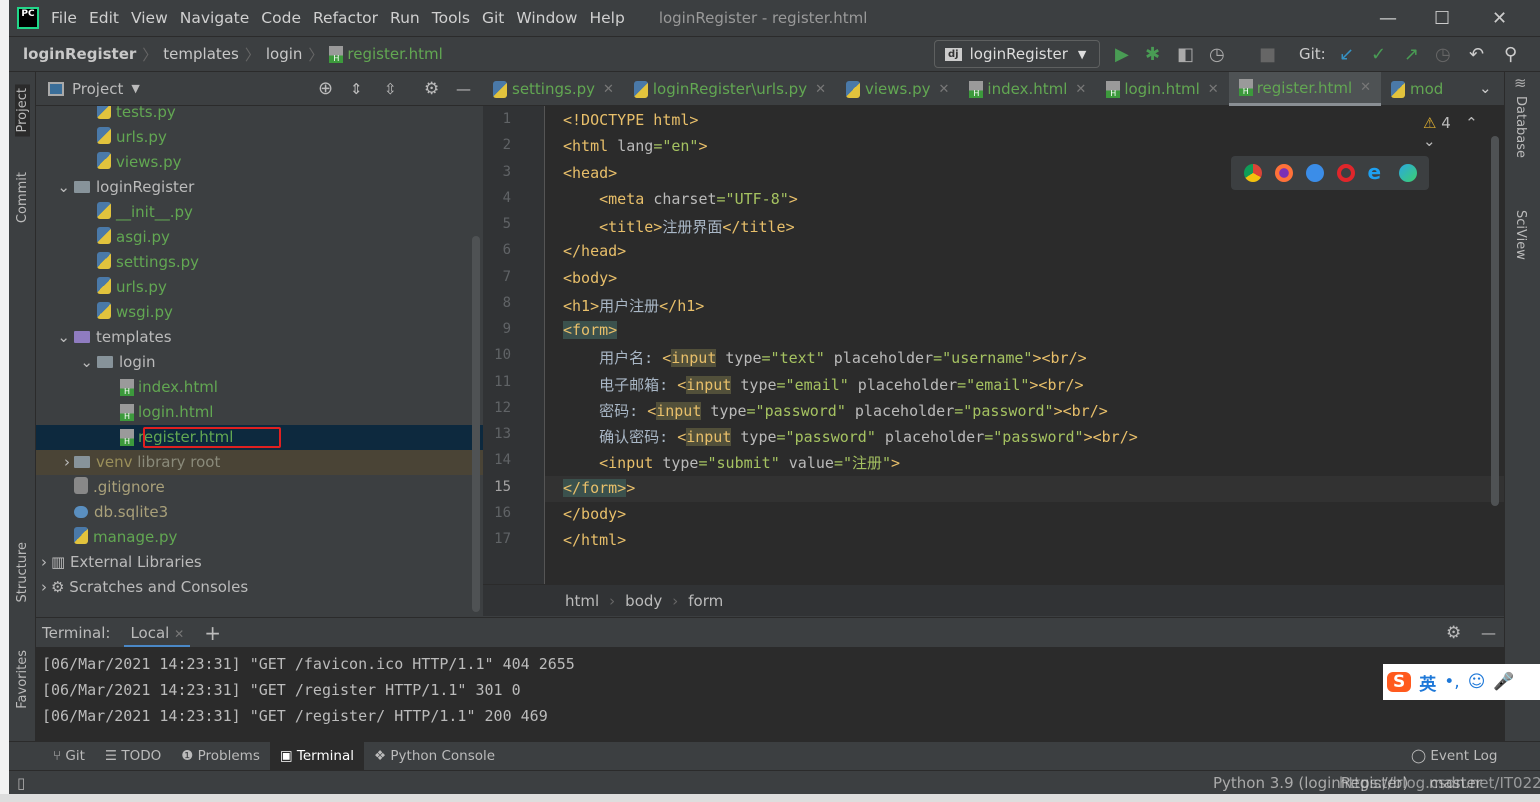 Image resolution: width=1540 pixels, height=802 pixels. What do you see at coordinates (259, 512) in the screenshot?
I see `tree-item: db.sqlite3` at bounding box center [259, 512].